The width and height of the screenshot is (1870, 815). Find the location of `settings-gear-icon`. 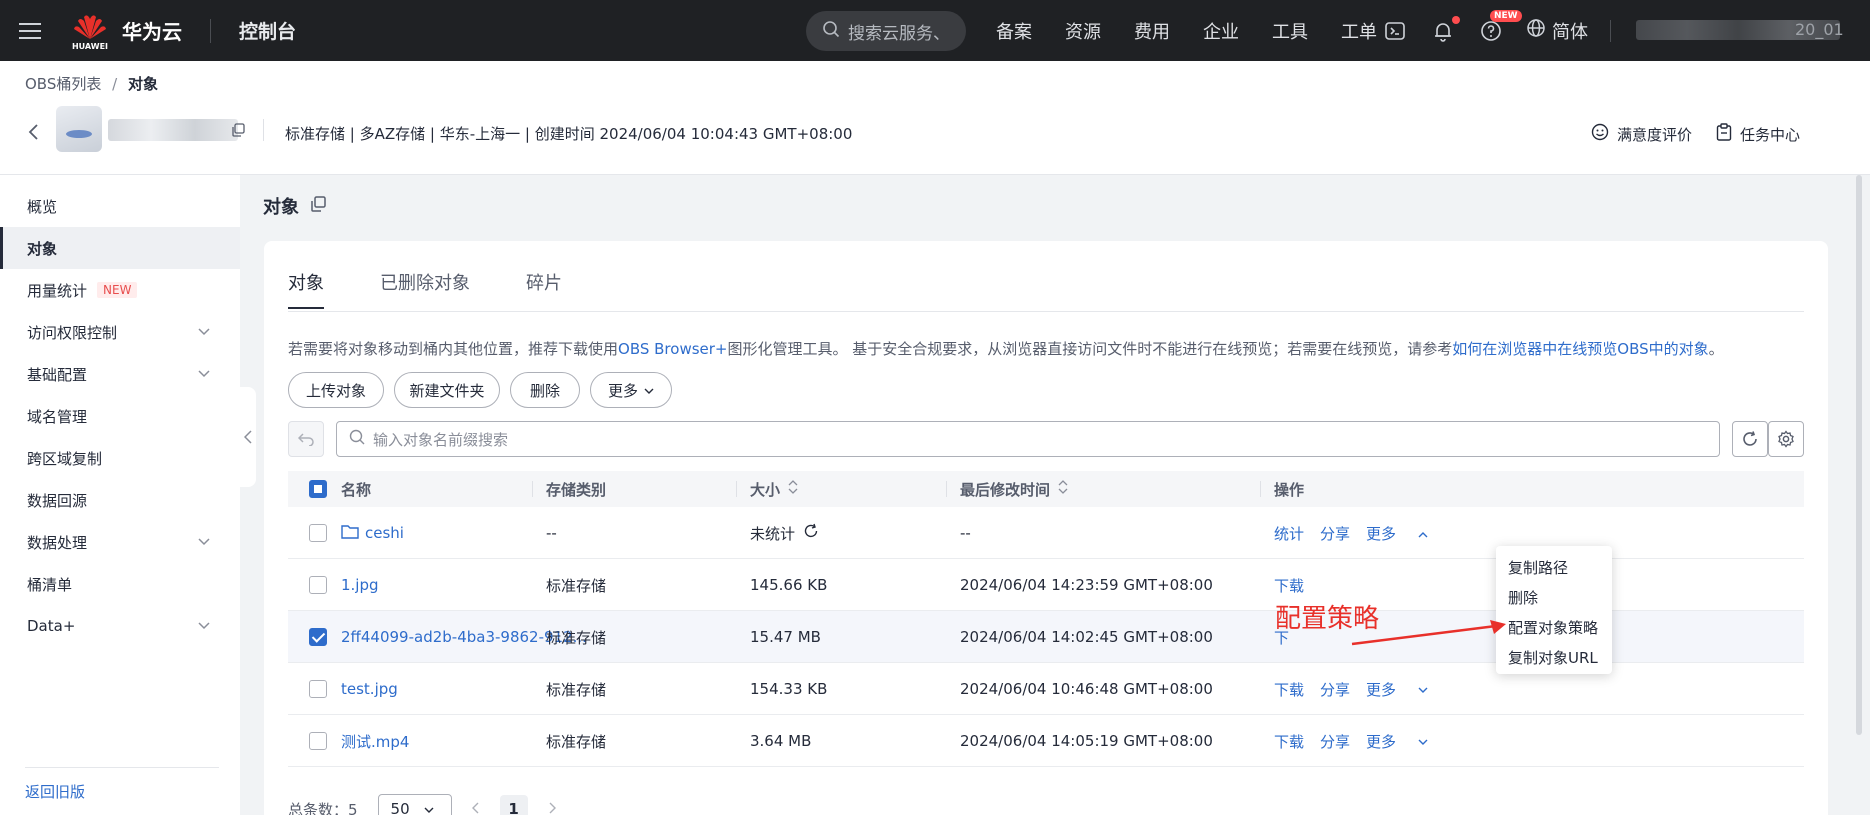

settings-gear-icon is located at coordinates (1786, 439).